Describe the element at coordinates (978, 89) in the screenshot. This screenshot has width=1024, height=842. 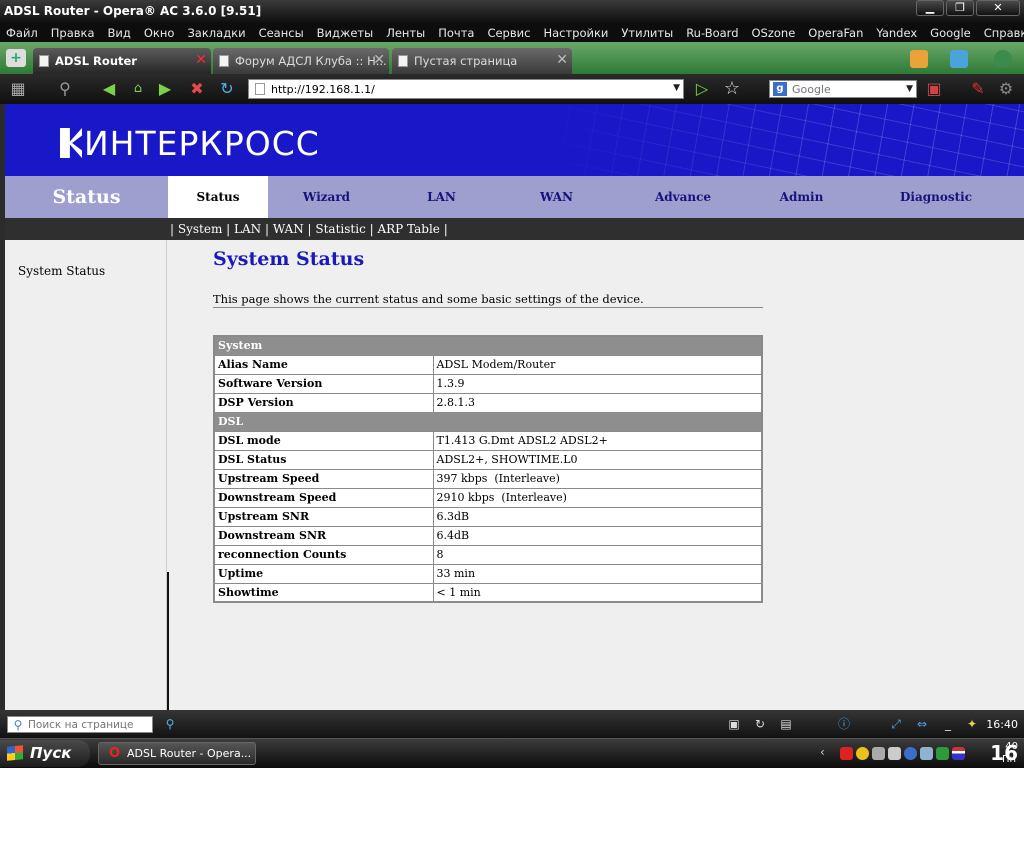
I see `pin-icon: ✎` at that location.